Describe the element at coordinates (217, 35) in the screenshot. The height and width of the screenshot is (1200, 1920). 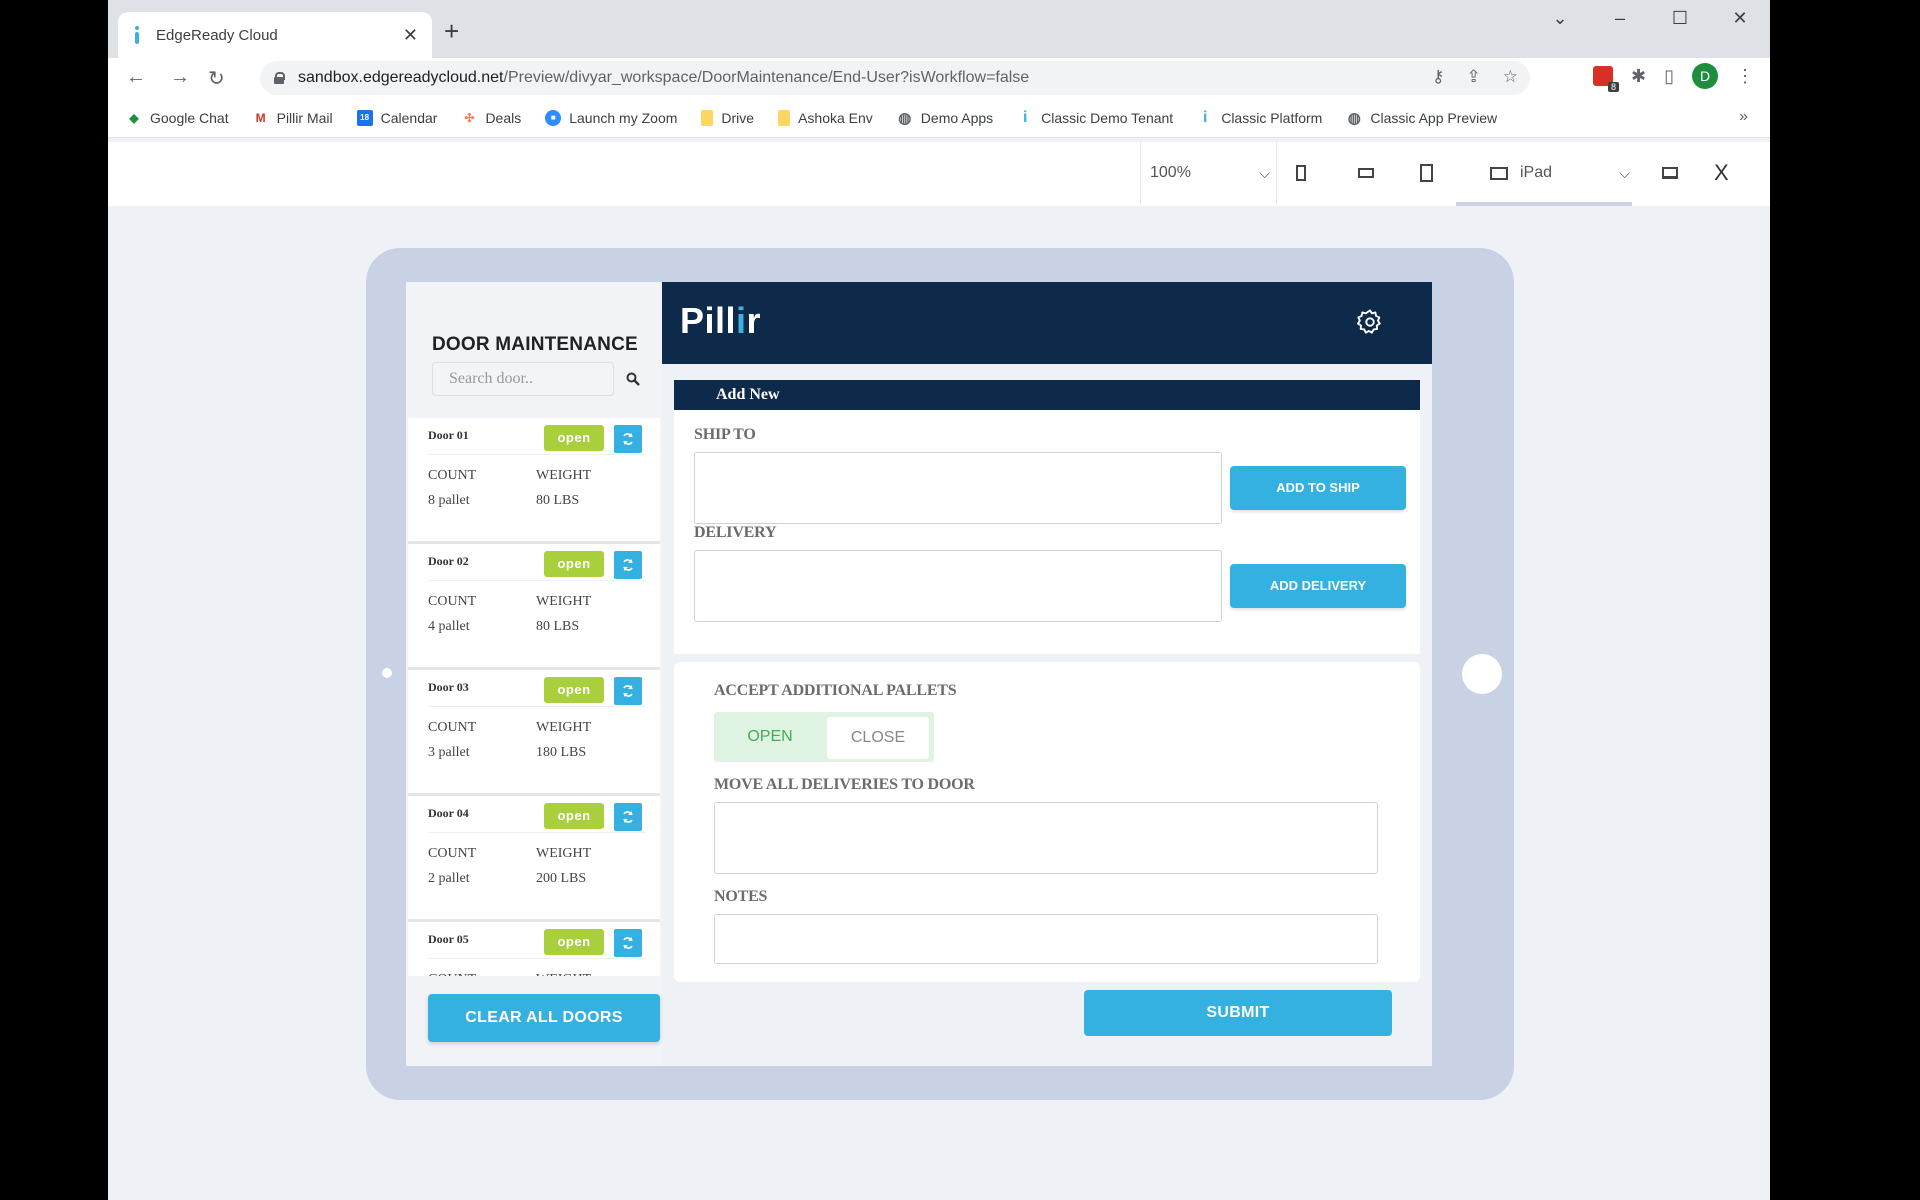
I see `tab-title: EdgeReady Cloud` at that location.